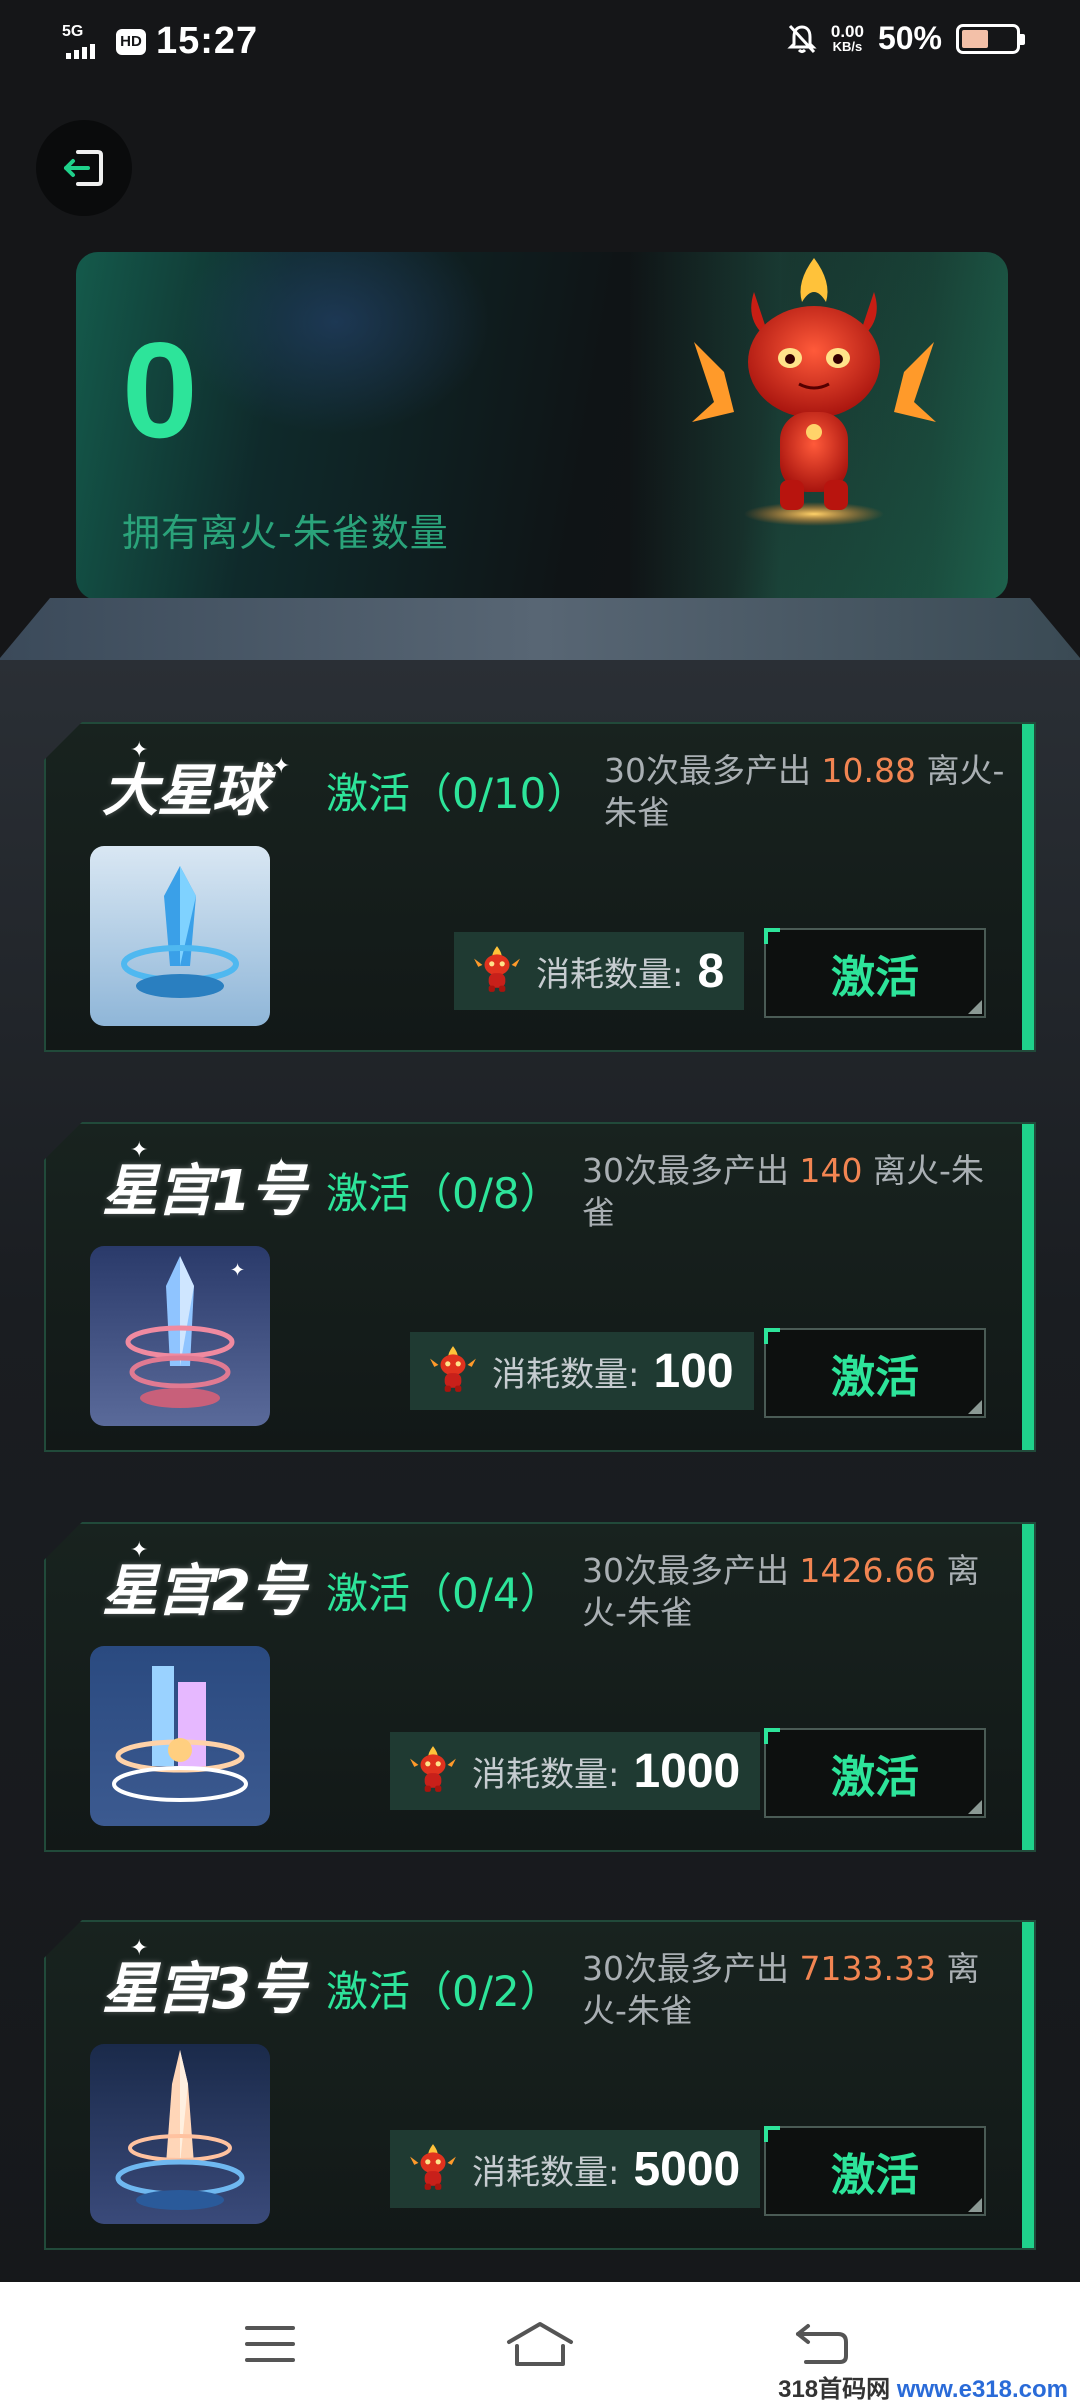 Image resolution: width=1080 pixels, height=2408 pixels. Describe the element at coordinates (802, 38) in the screenshot. I see `mute-icon` at that location.